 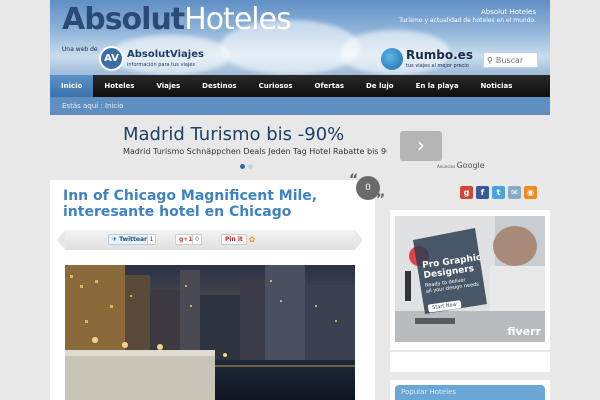 What do you see at coordinates (508, 12) in the screenshot?
I see `site-title: Absolut Hoteles` at bounding box center [508, 12].